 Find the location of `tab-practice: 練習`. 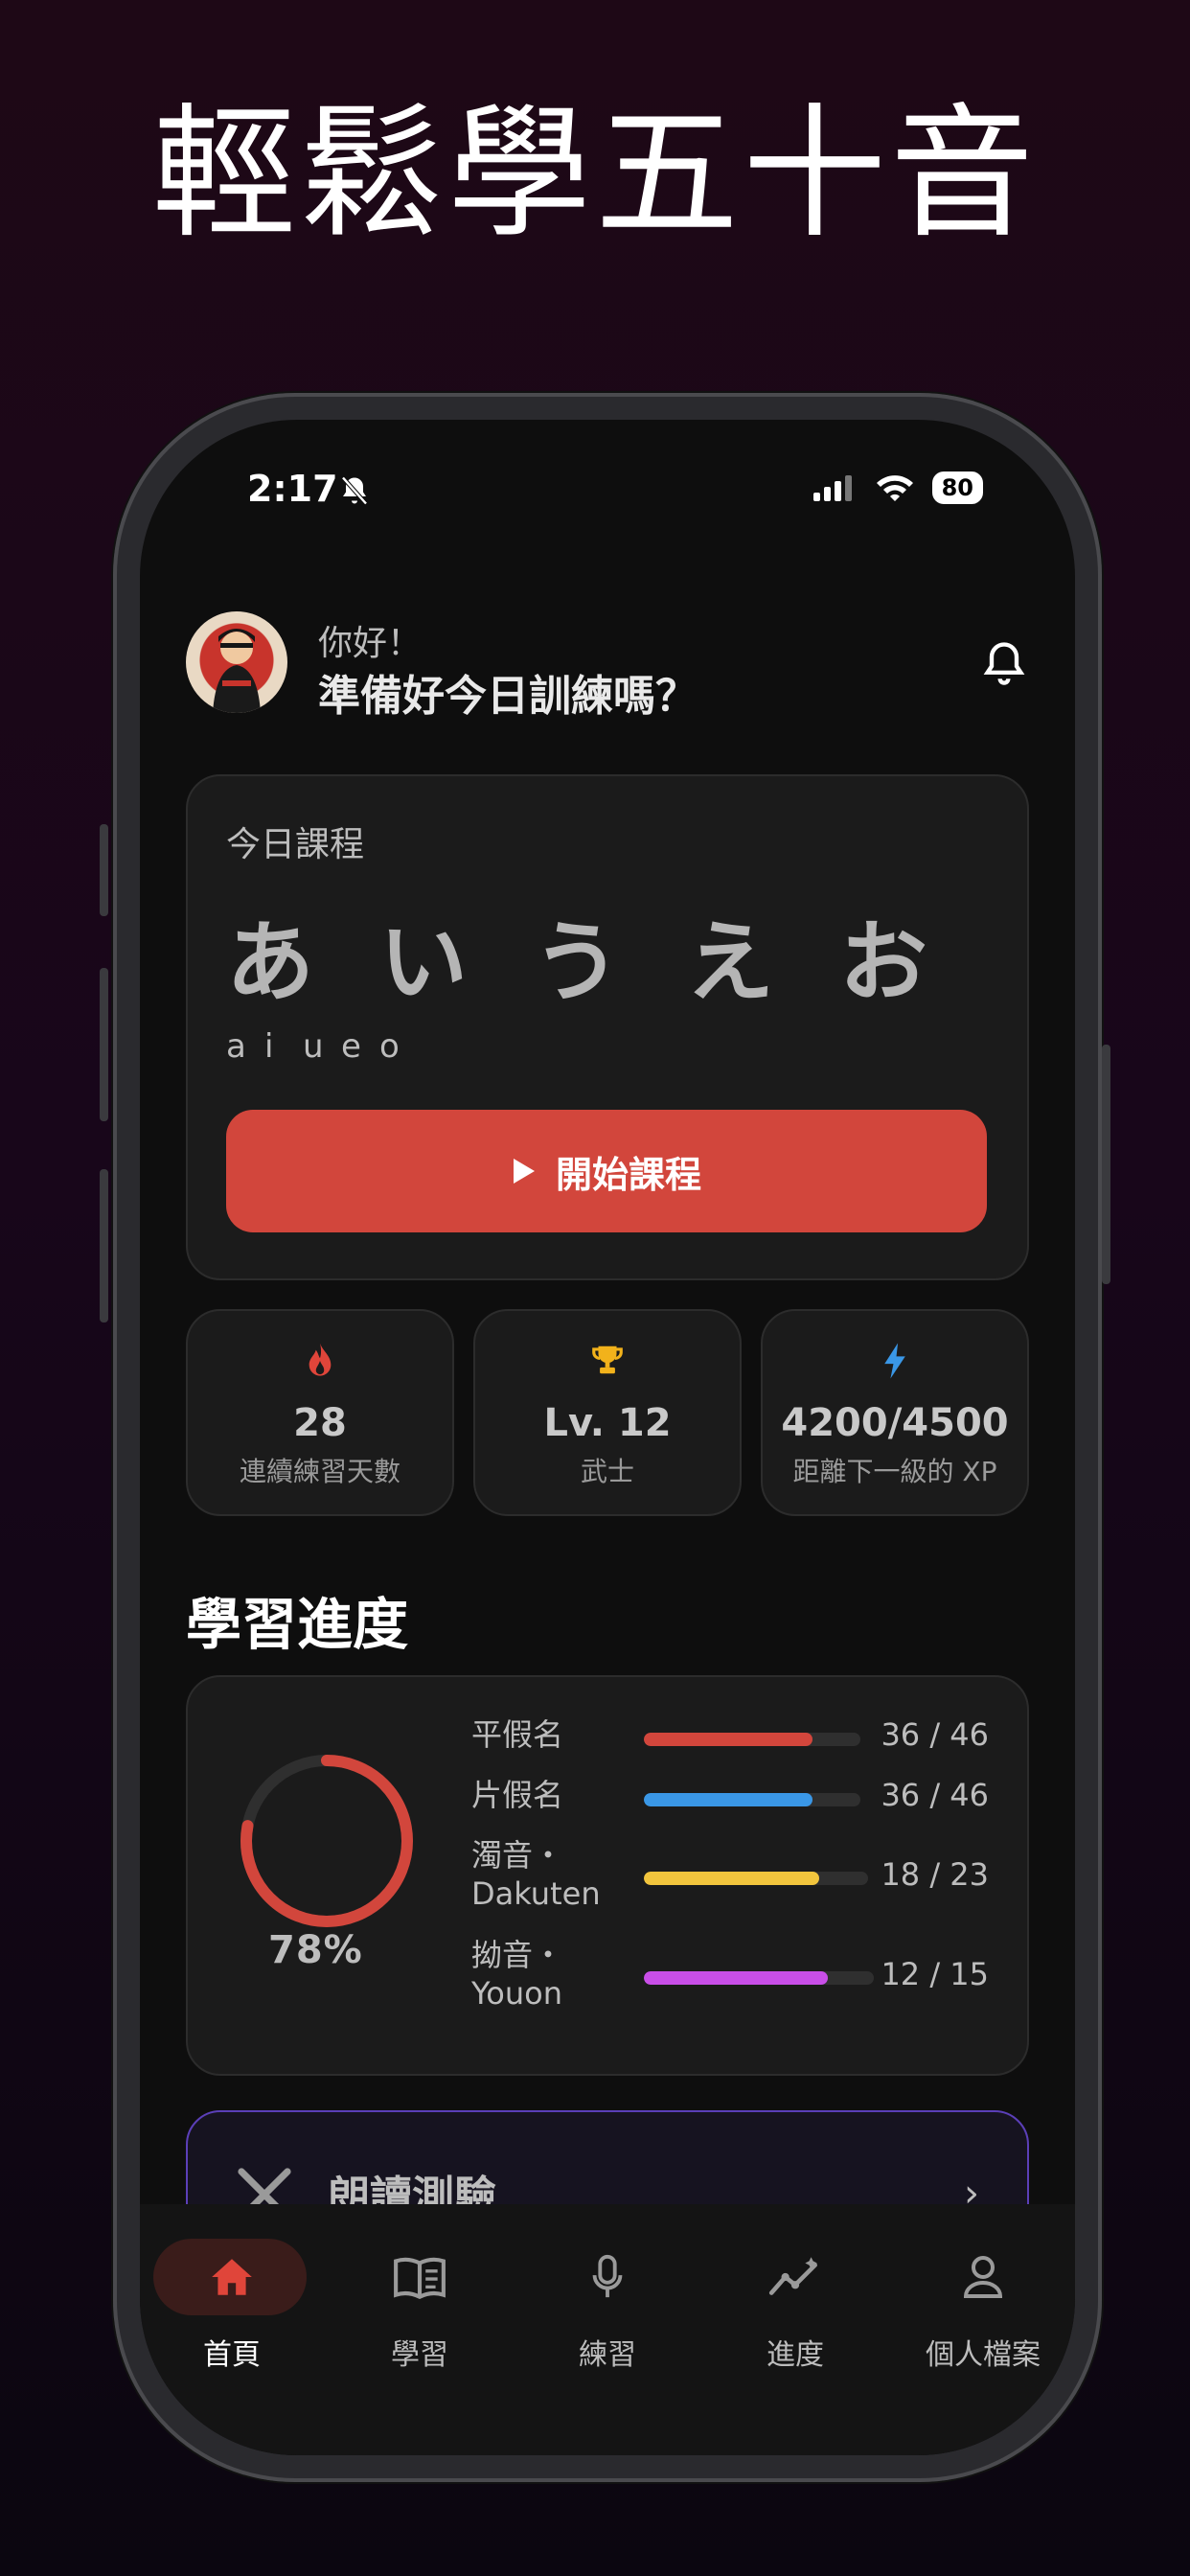

tab-practice: 練習 is located at coordinates (607, 2306).